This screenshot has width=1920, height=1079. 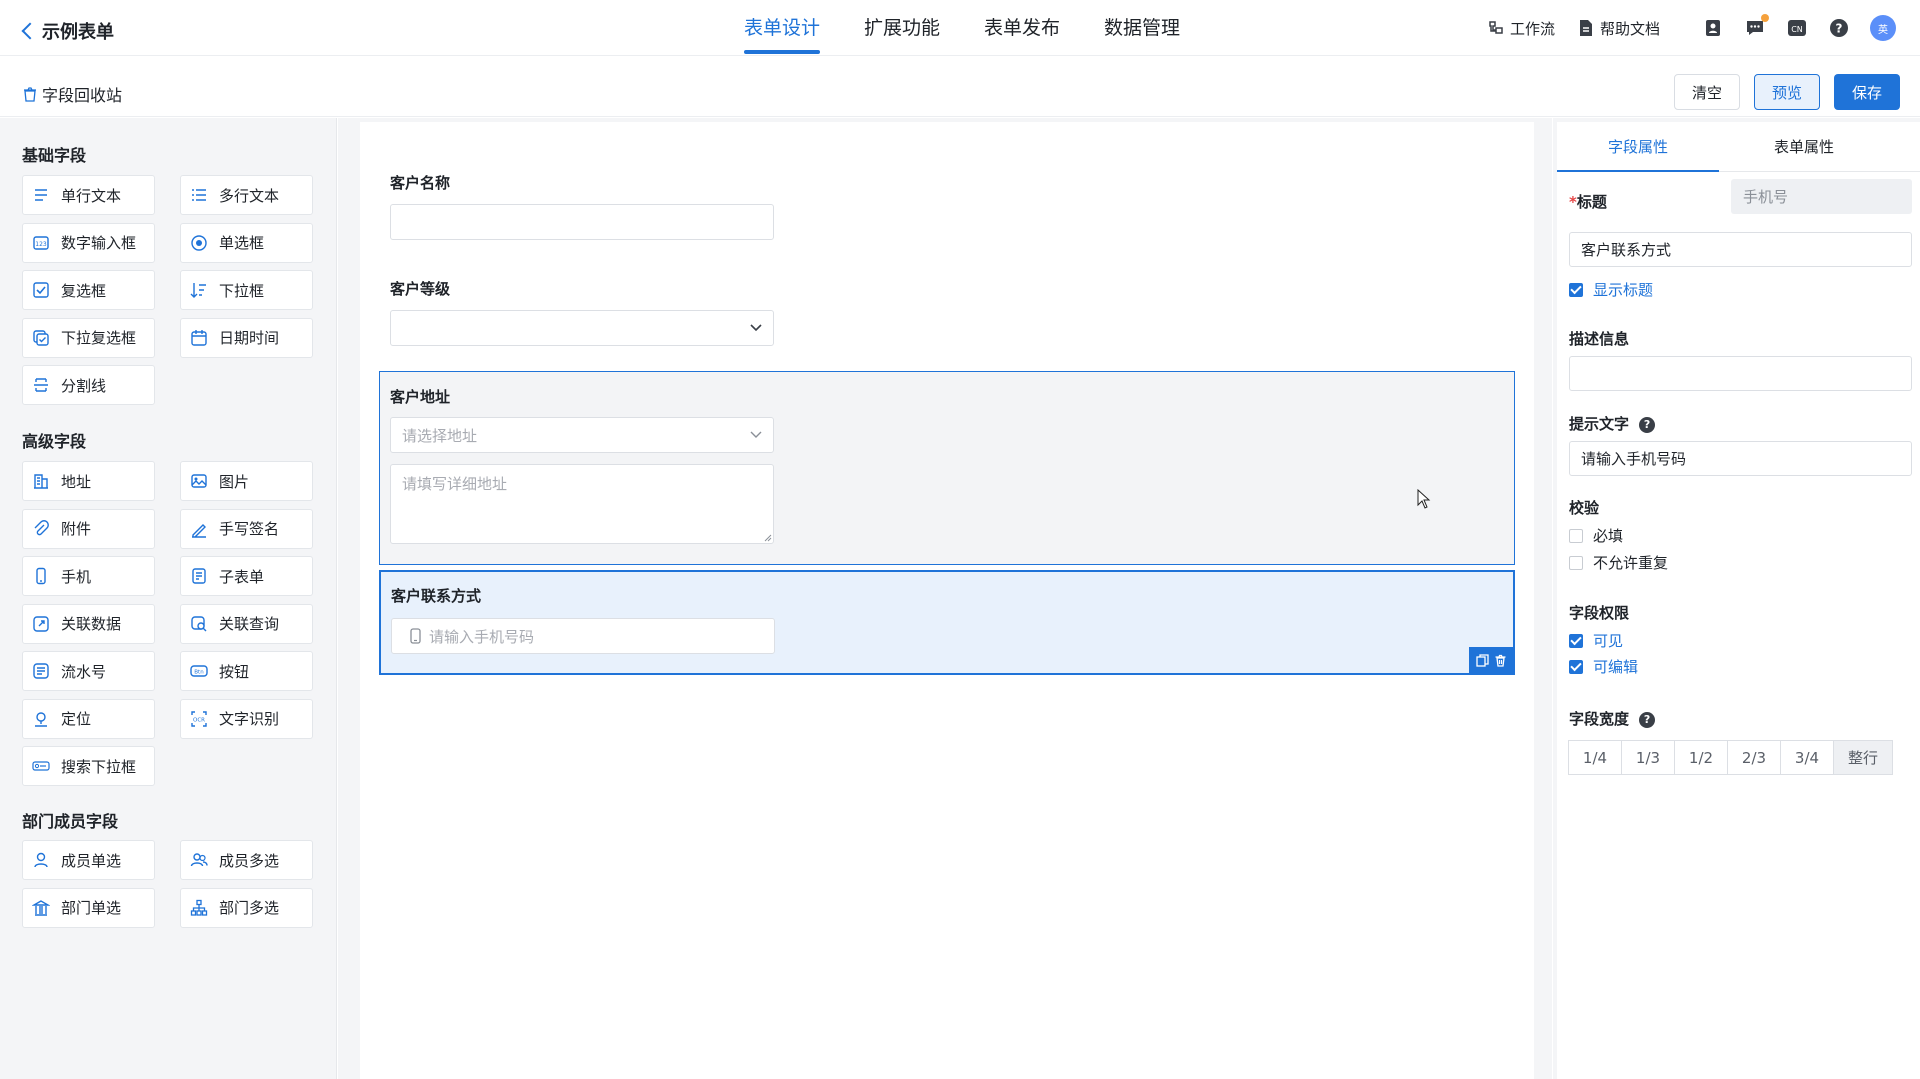 I want to click on width-1-3: 1/3, so click(x=1648, y=757).